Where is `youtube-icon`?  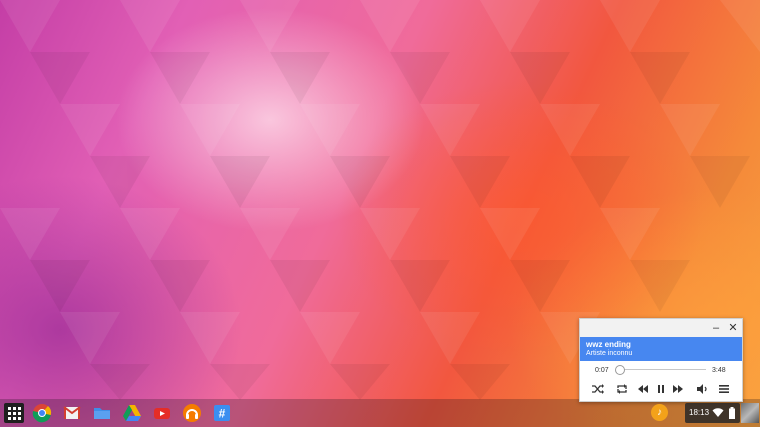 youtube-icon is located at coordinates (162, 413).